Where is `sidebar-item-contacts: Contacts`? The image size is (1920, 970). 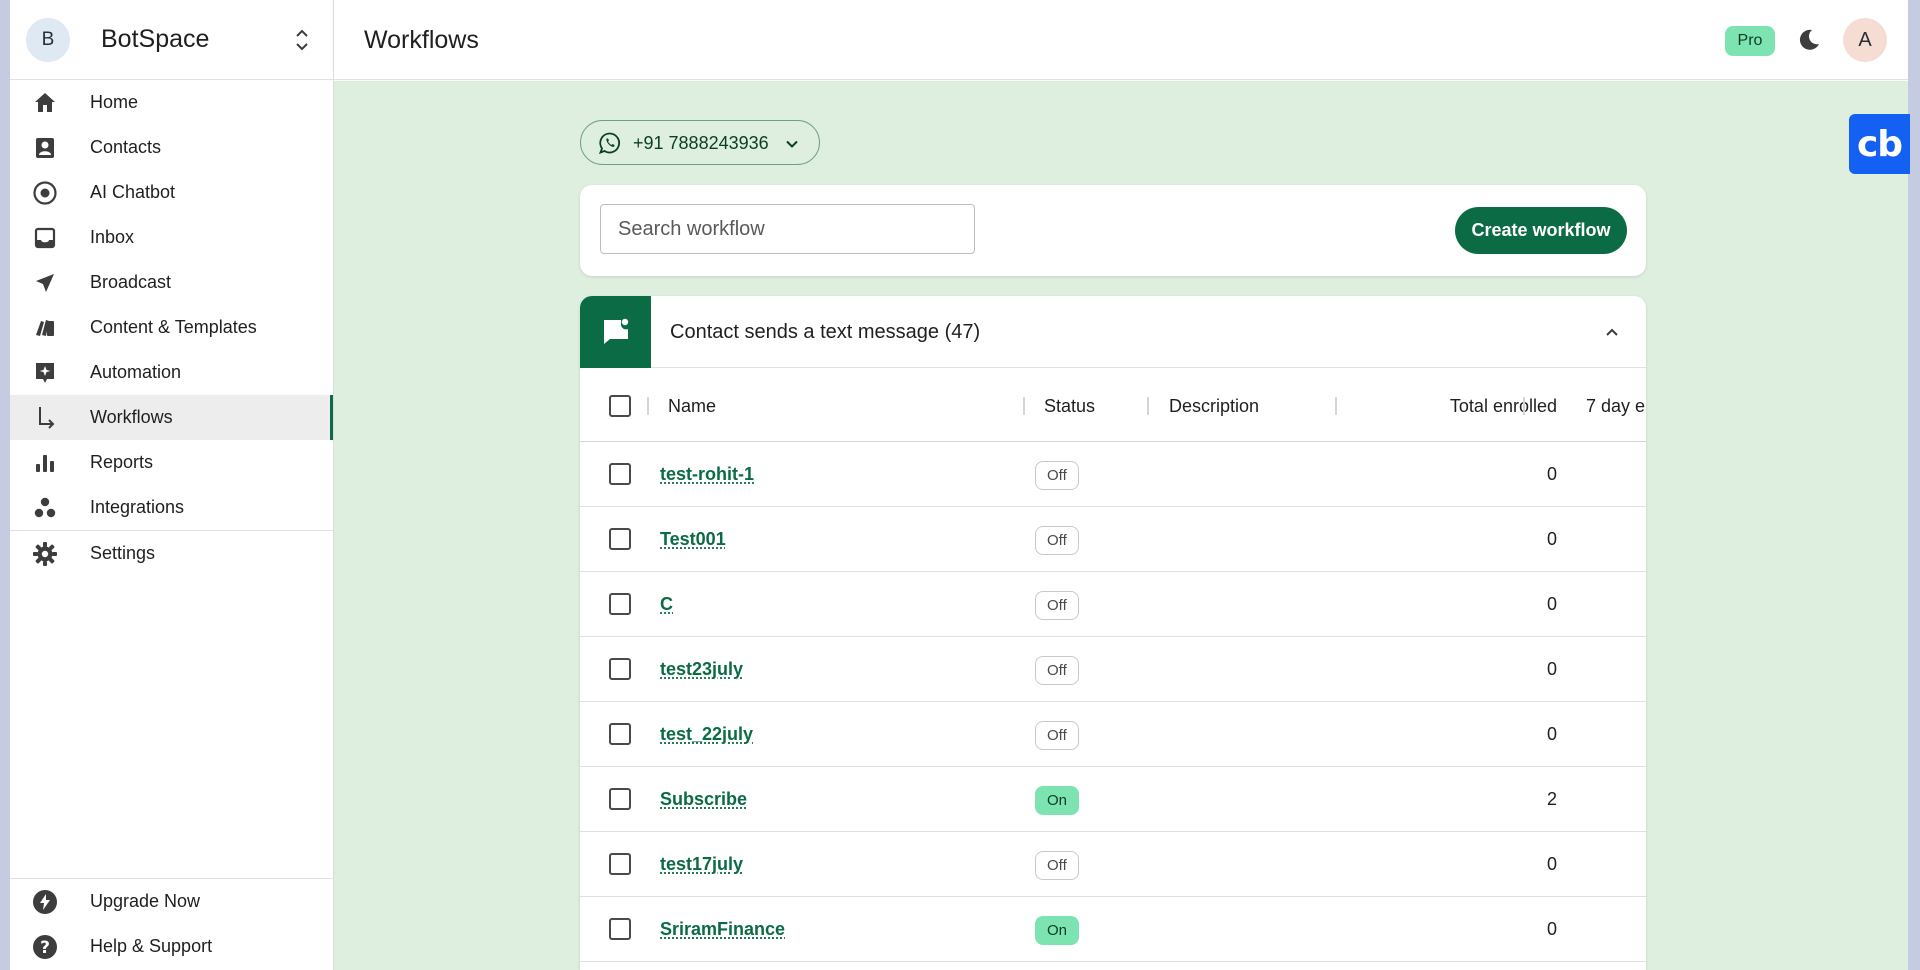
sidebar-item-contacts: Contacts is located at coordinates (171, 147).